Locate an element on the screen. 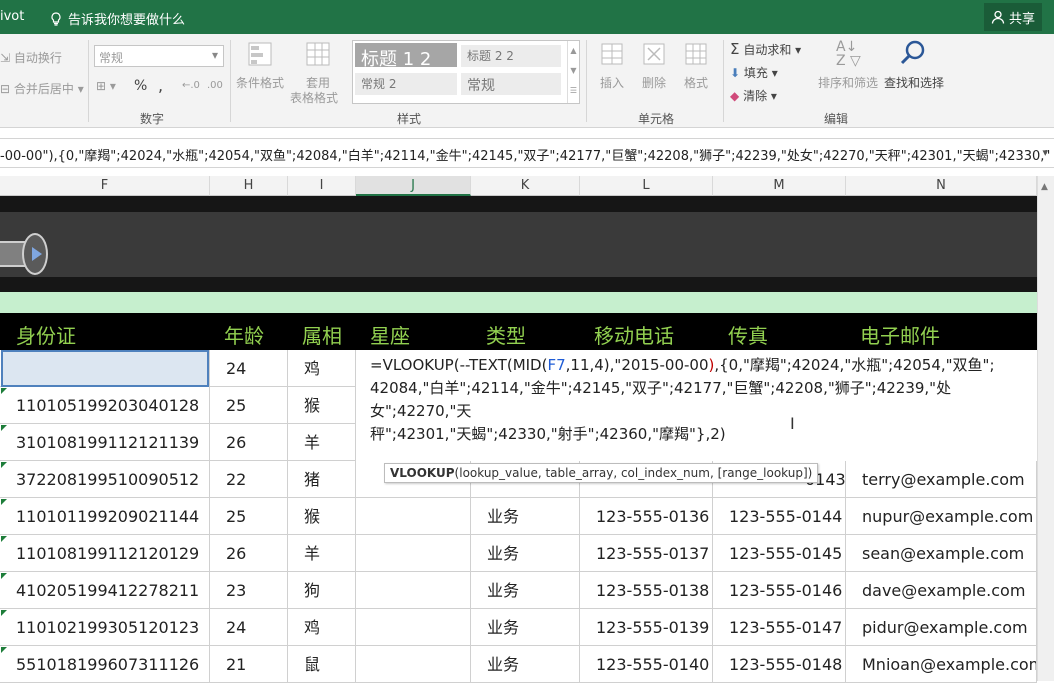 Image resolution: width=1054 pixels, height=683 pixels. col-header-K: K is located at coordinates (525, 186).